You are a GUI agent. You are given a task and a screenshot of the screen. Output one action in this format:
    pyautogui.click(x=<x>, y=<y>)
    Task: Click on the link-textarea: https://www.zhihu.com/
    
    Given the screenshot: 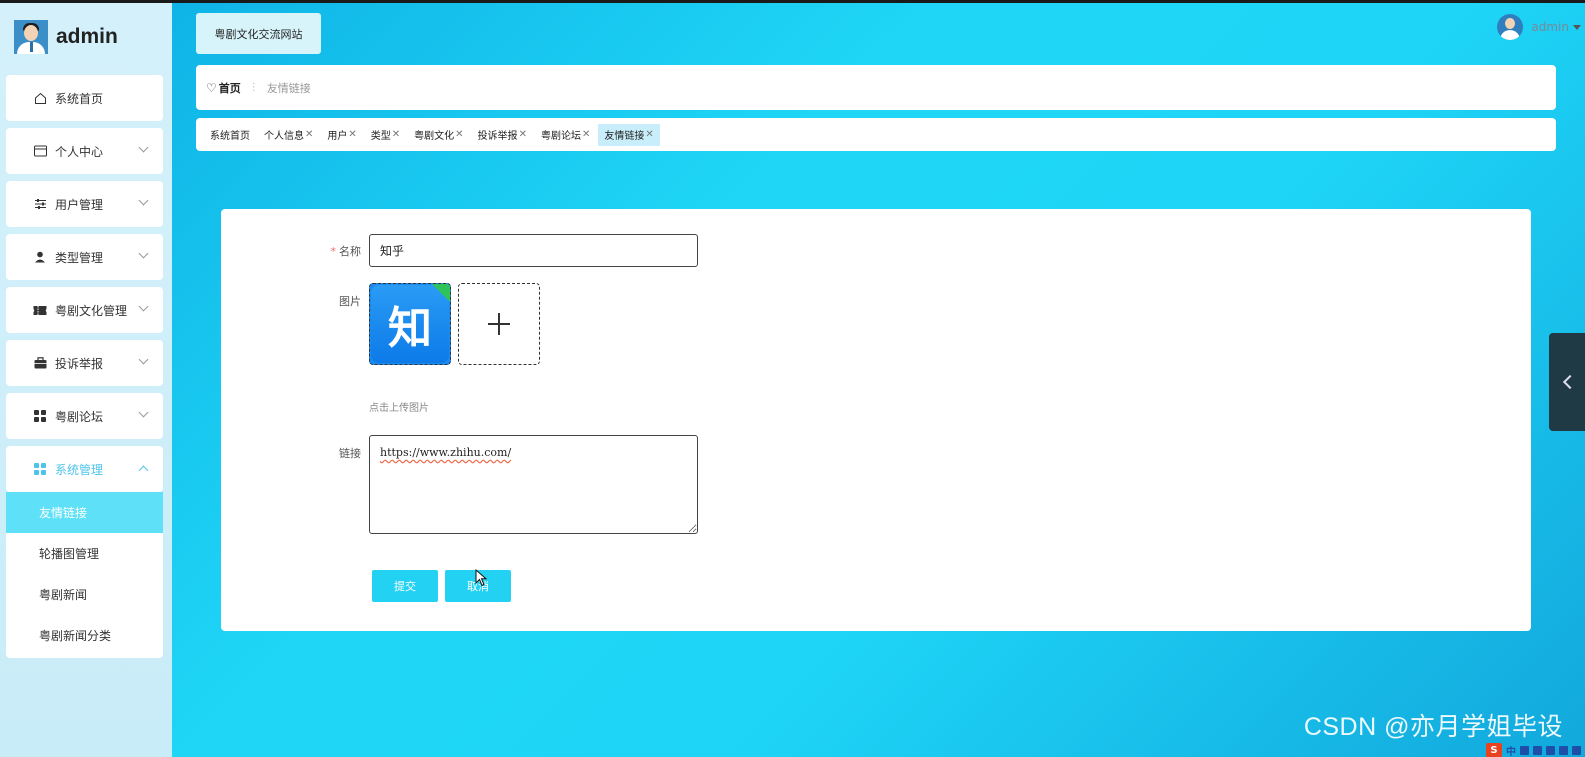 What is the action you would take?
    pyautogui.click(x=533, y=484)
    